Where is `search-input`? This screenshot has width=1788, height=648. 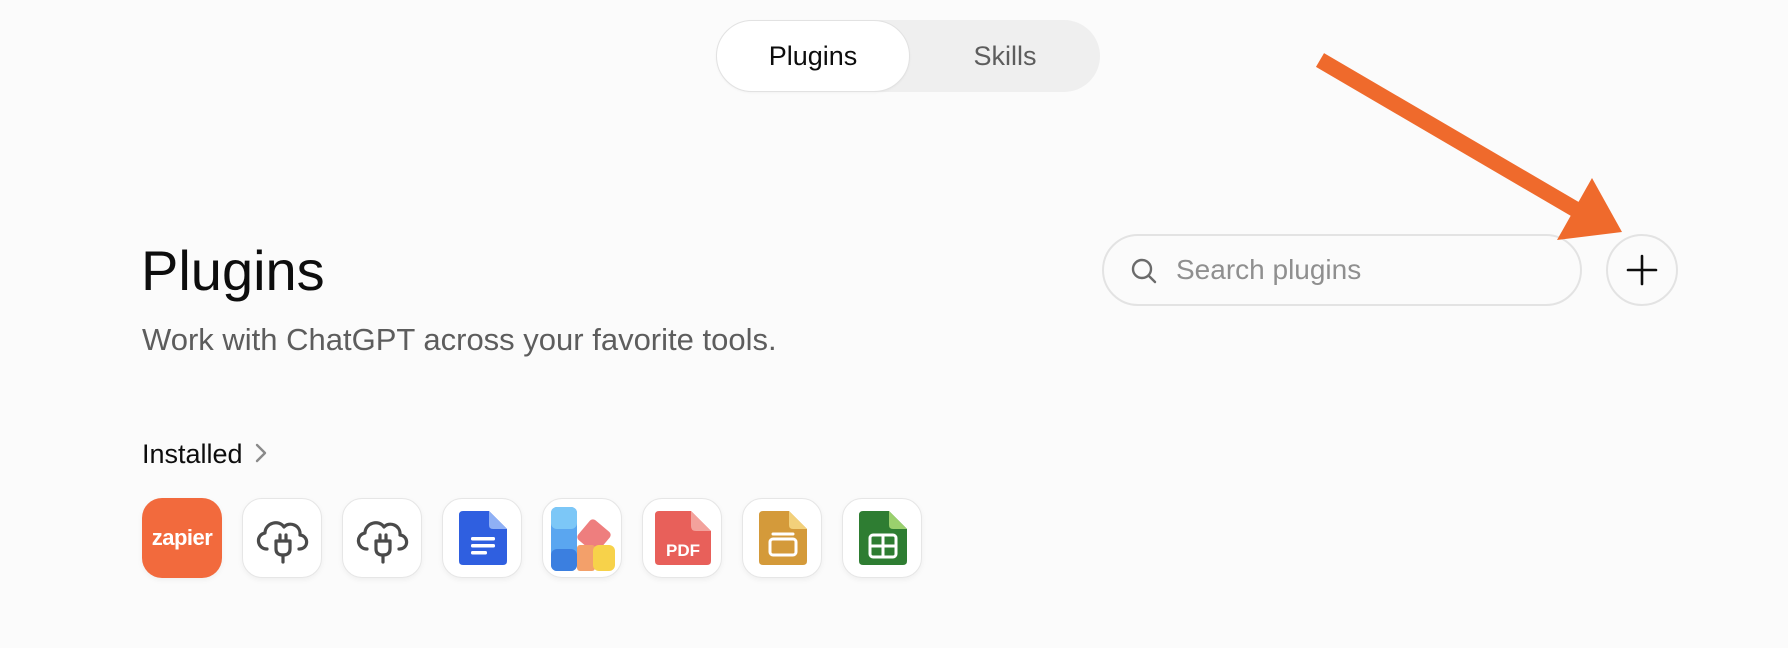
search-input is located at coordinates (1366, 270).